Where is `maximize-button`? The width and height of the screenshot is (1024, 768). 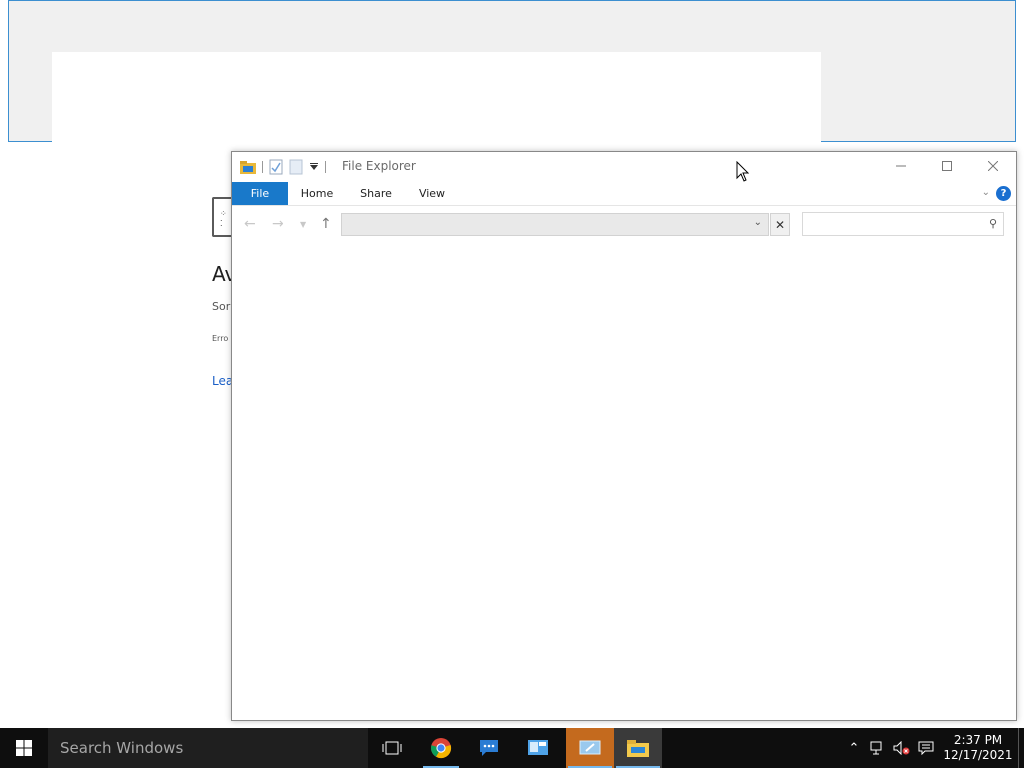
maximize-button is located at coordinates (947, 166).